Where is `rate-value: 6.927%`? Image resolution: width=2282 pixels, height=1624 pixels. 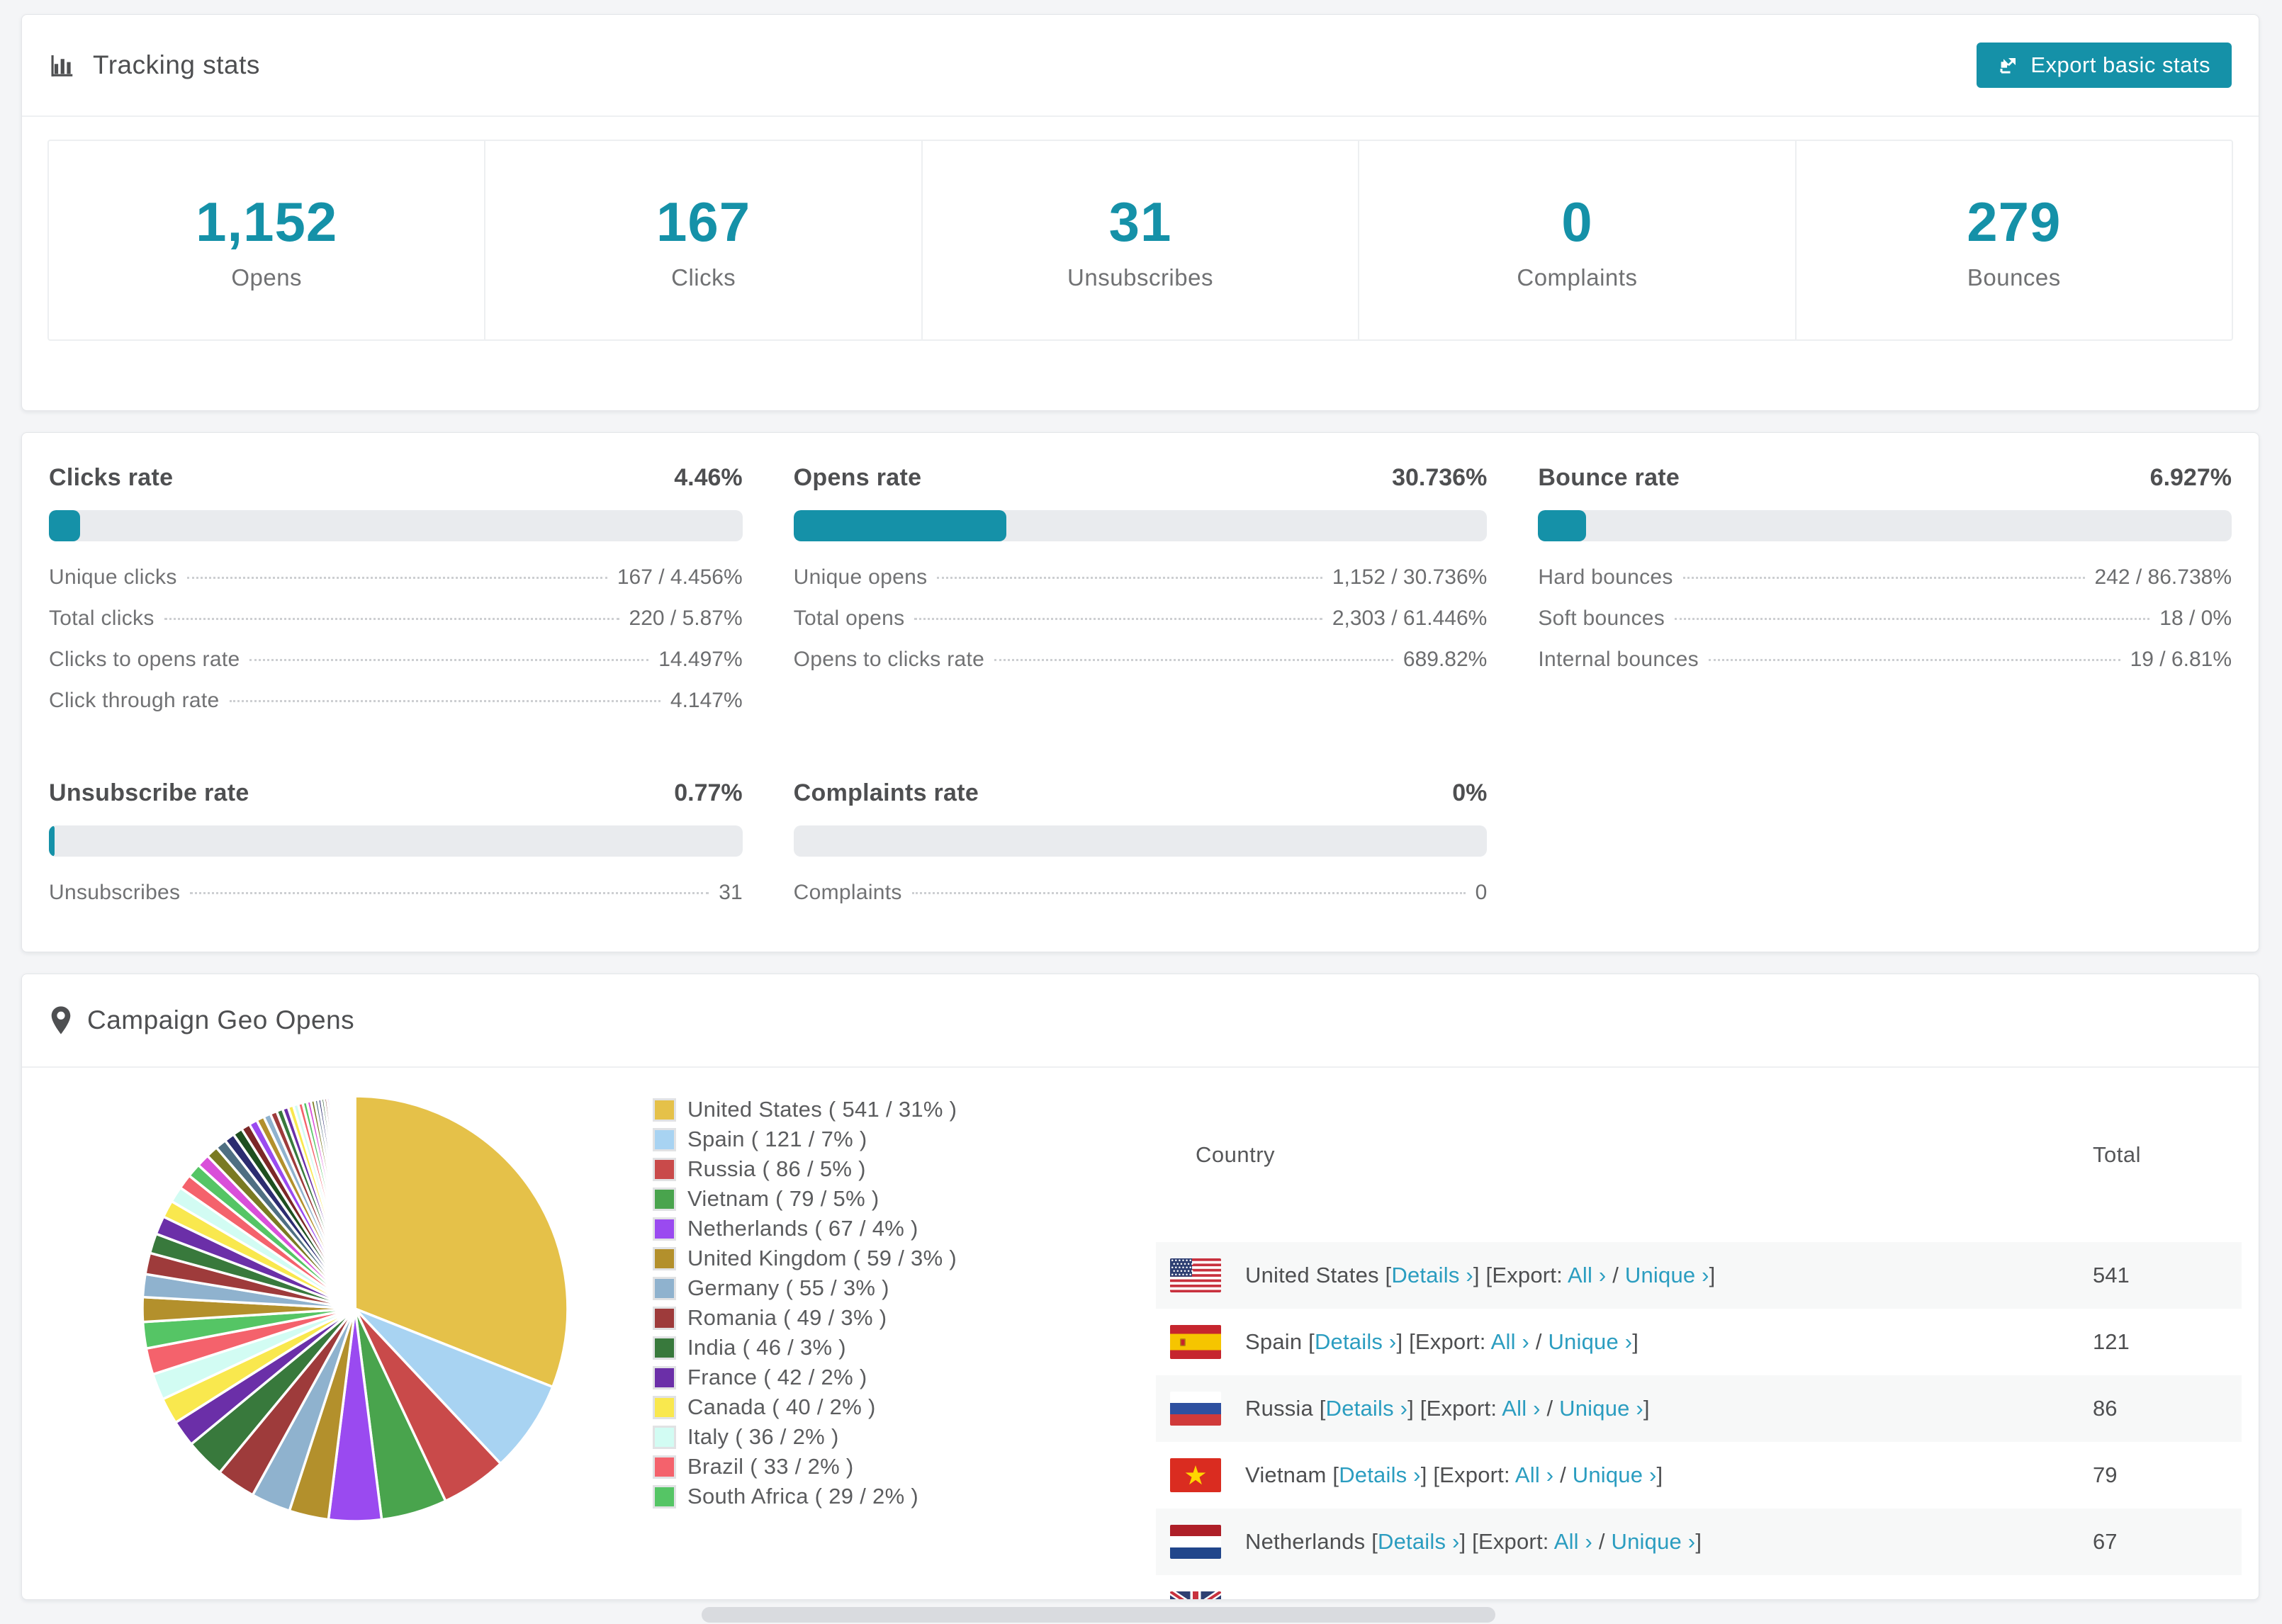 rate-value: 6.927% is located at coordinates (2190, 478).